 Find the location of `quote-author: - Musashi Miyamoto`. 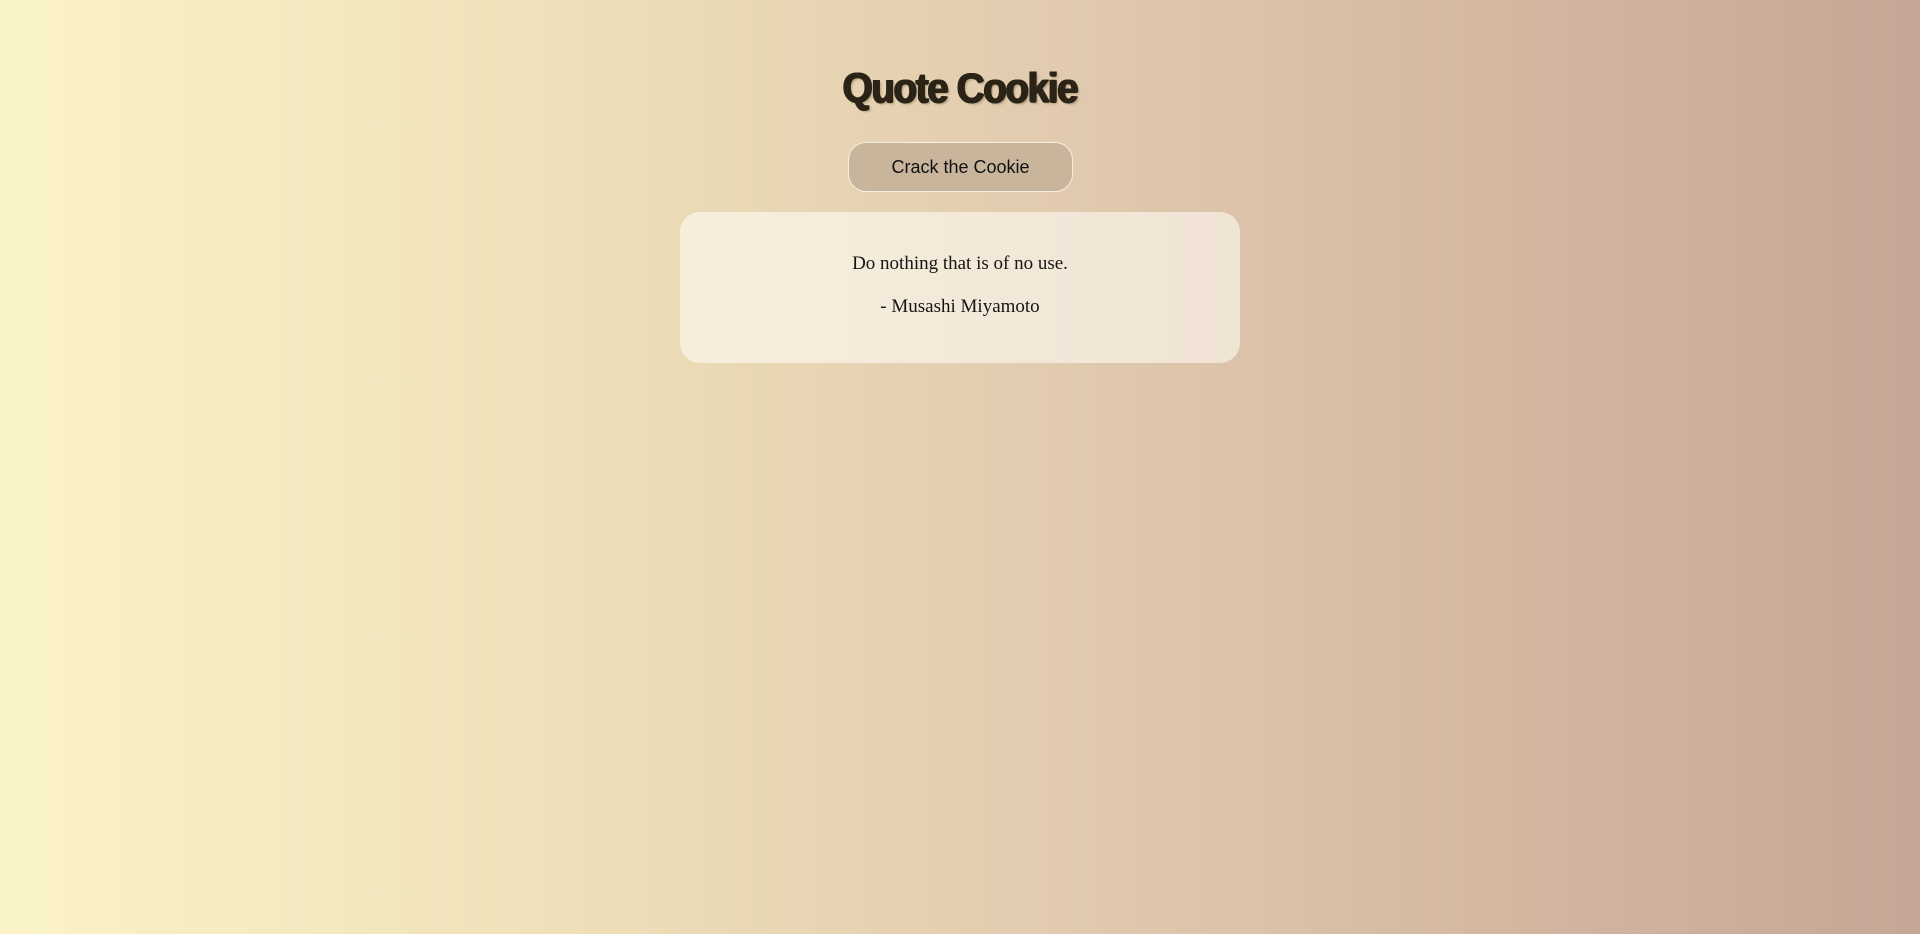

quote-author: - Musashi Miyamoto is located at coordinates (960, 306).